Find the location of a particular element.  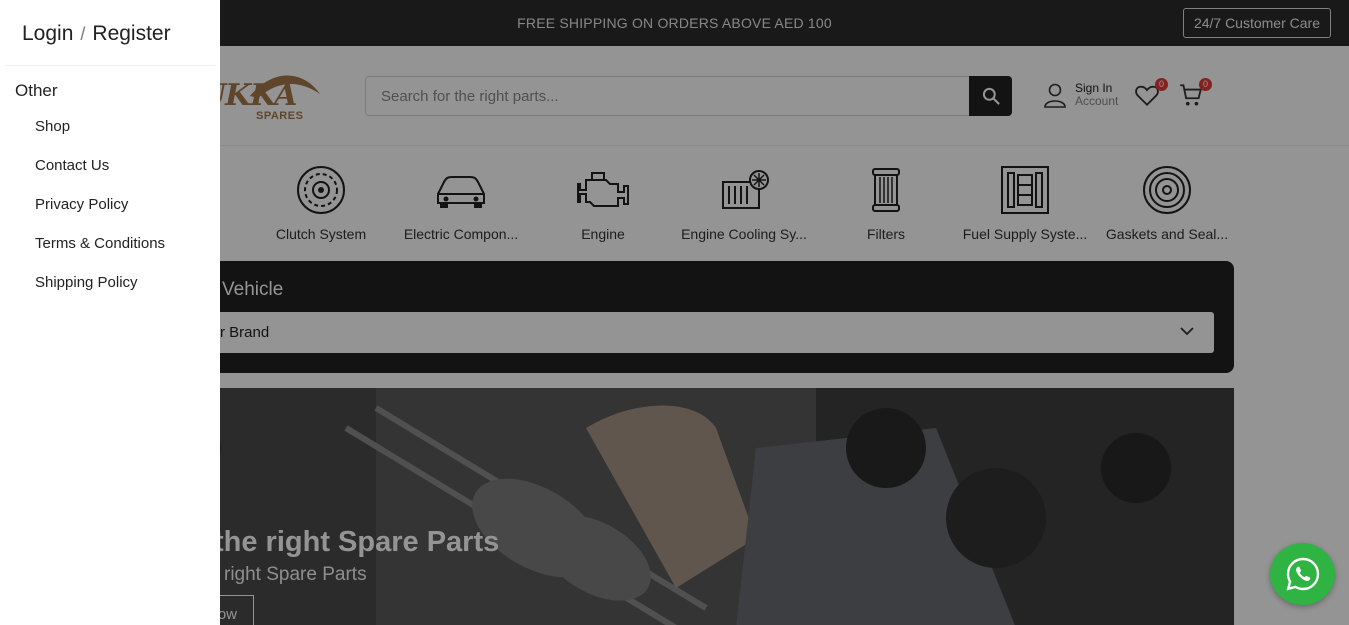

auth-links: Login / Register is located at coordinates (96, 34).